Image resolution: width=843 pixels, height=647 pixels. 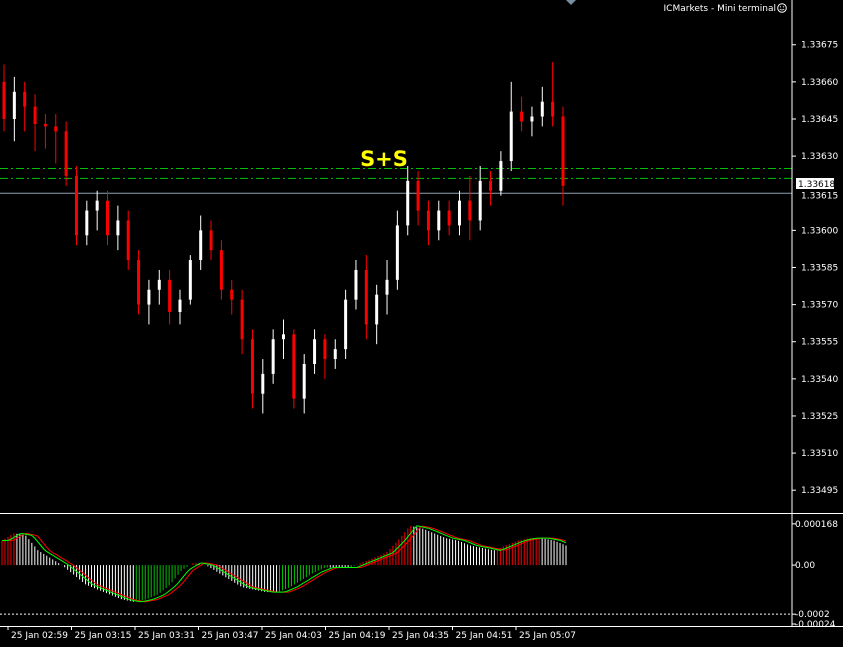 What do you see at coordinates (815, 625) in the screenshot?
I see `osc-y-tick-label: -0.00024` at bounding box center [815, 625].